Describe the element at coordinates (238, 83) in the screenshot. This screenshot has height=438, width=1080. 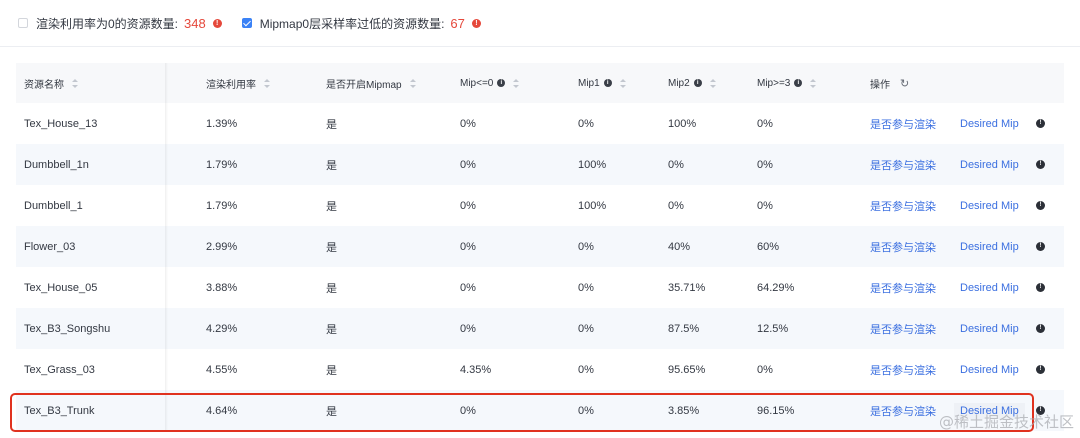
I see `col-header-rate: 渲染利用率` at that location.